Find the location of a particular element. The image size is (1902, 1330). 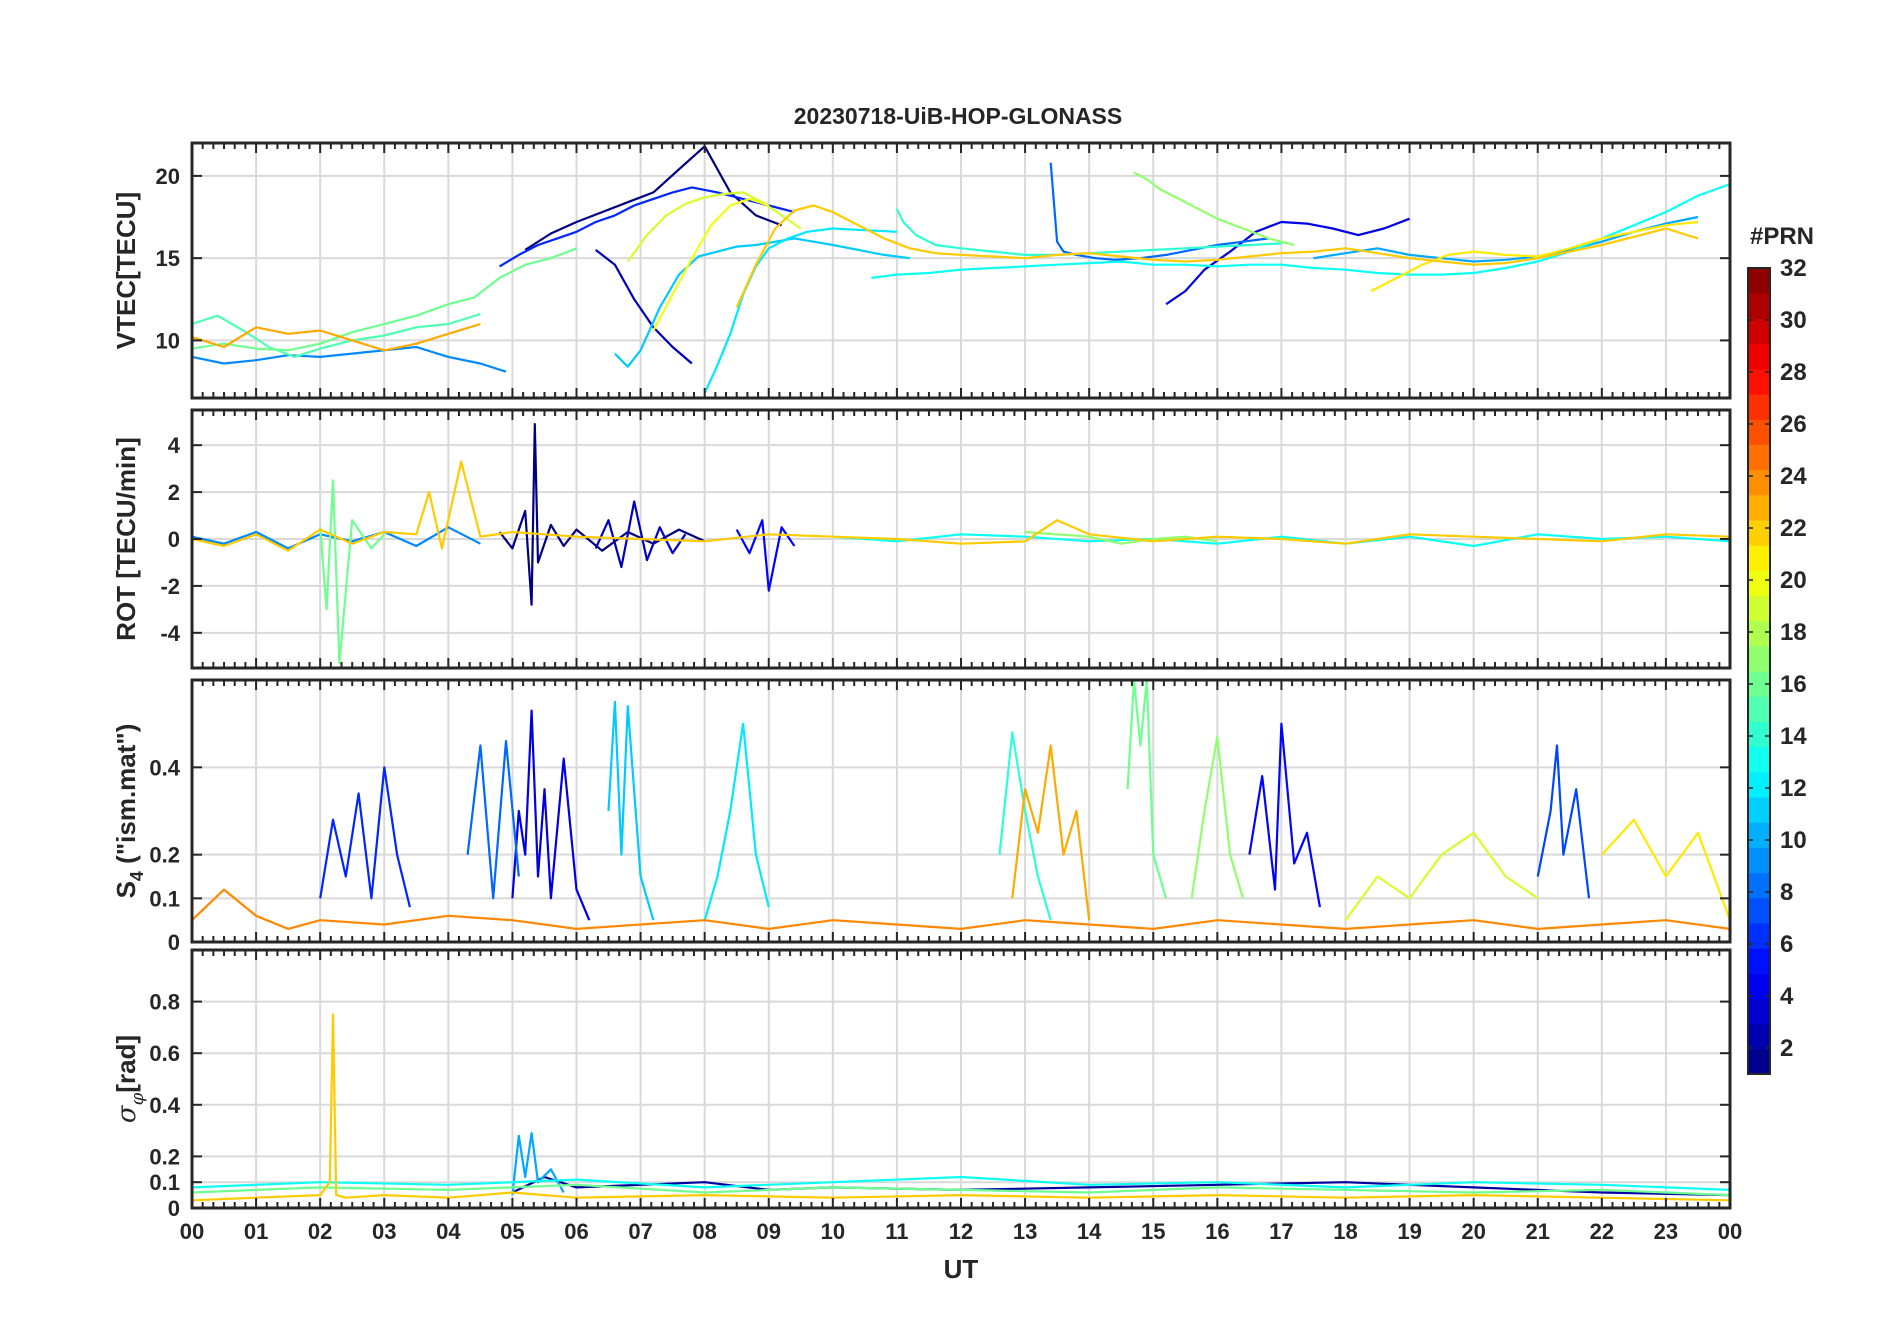

x-tick-label: 22 is located at coordinates (1602, 1231).